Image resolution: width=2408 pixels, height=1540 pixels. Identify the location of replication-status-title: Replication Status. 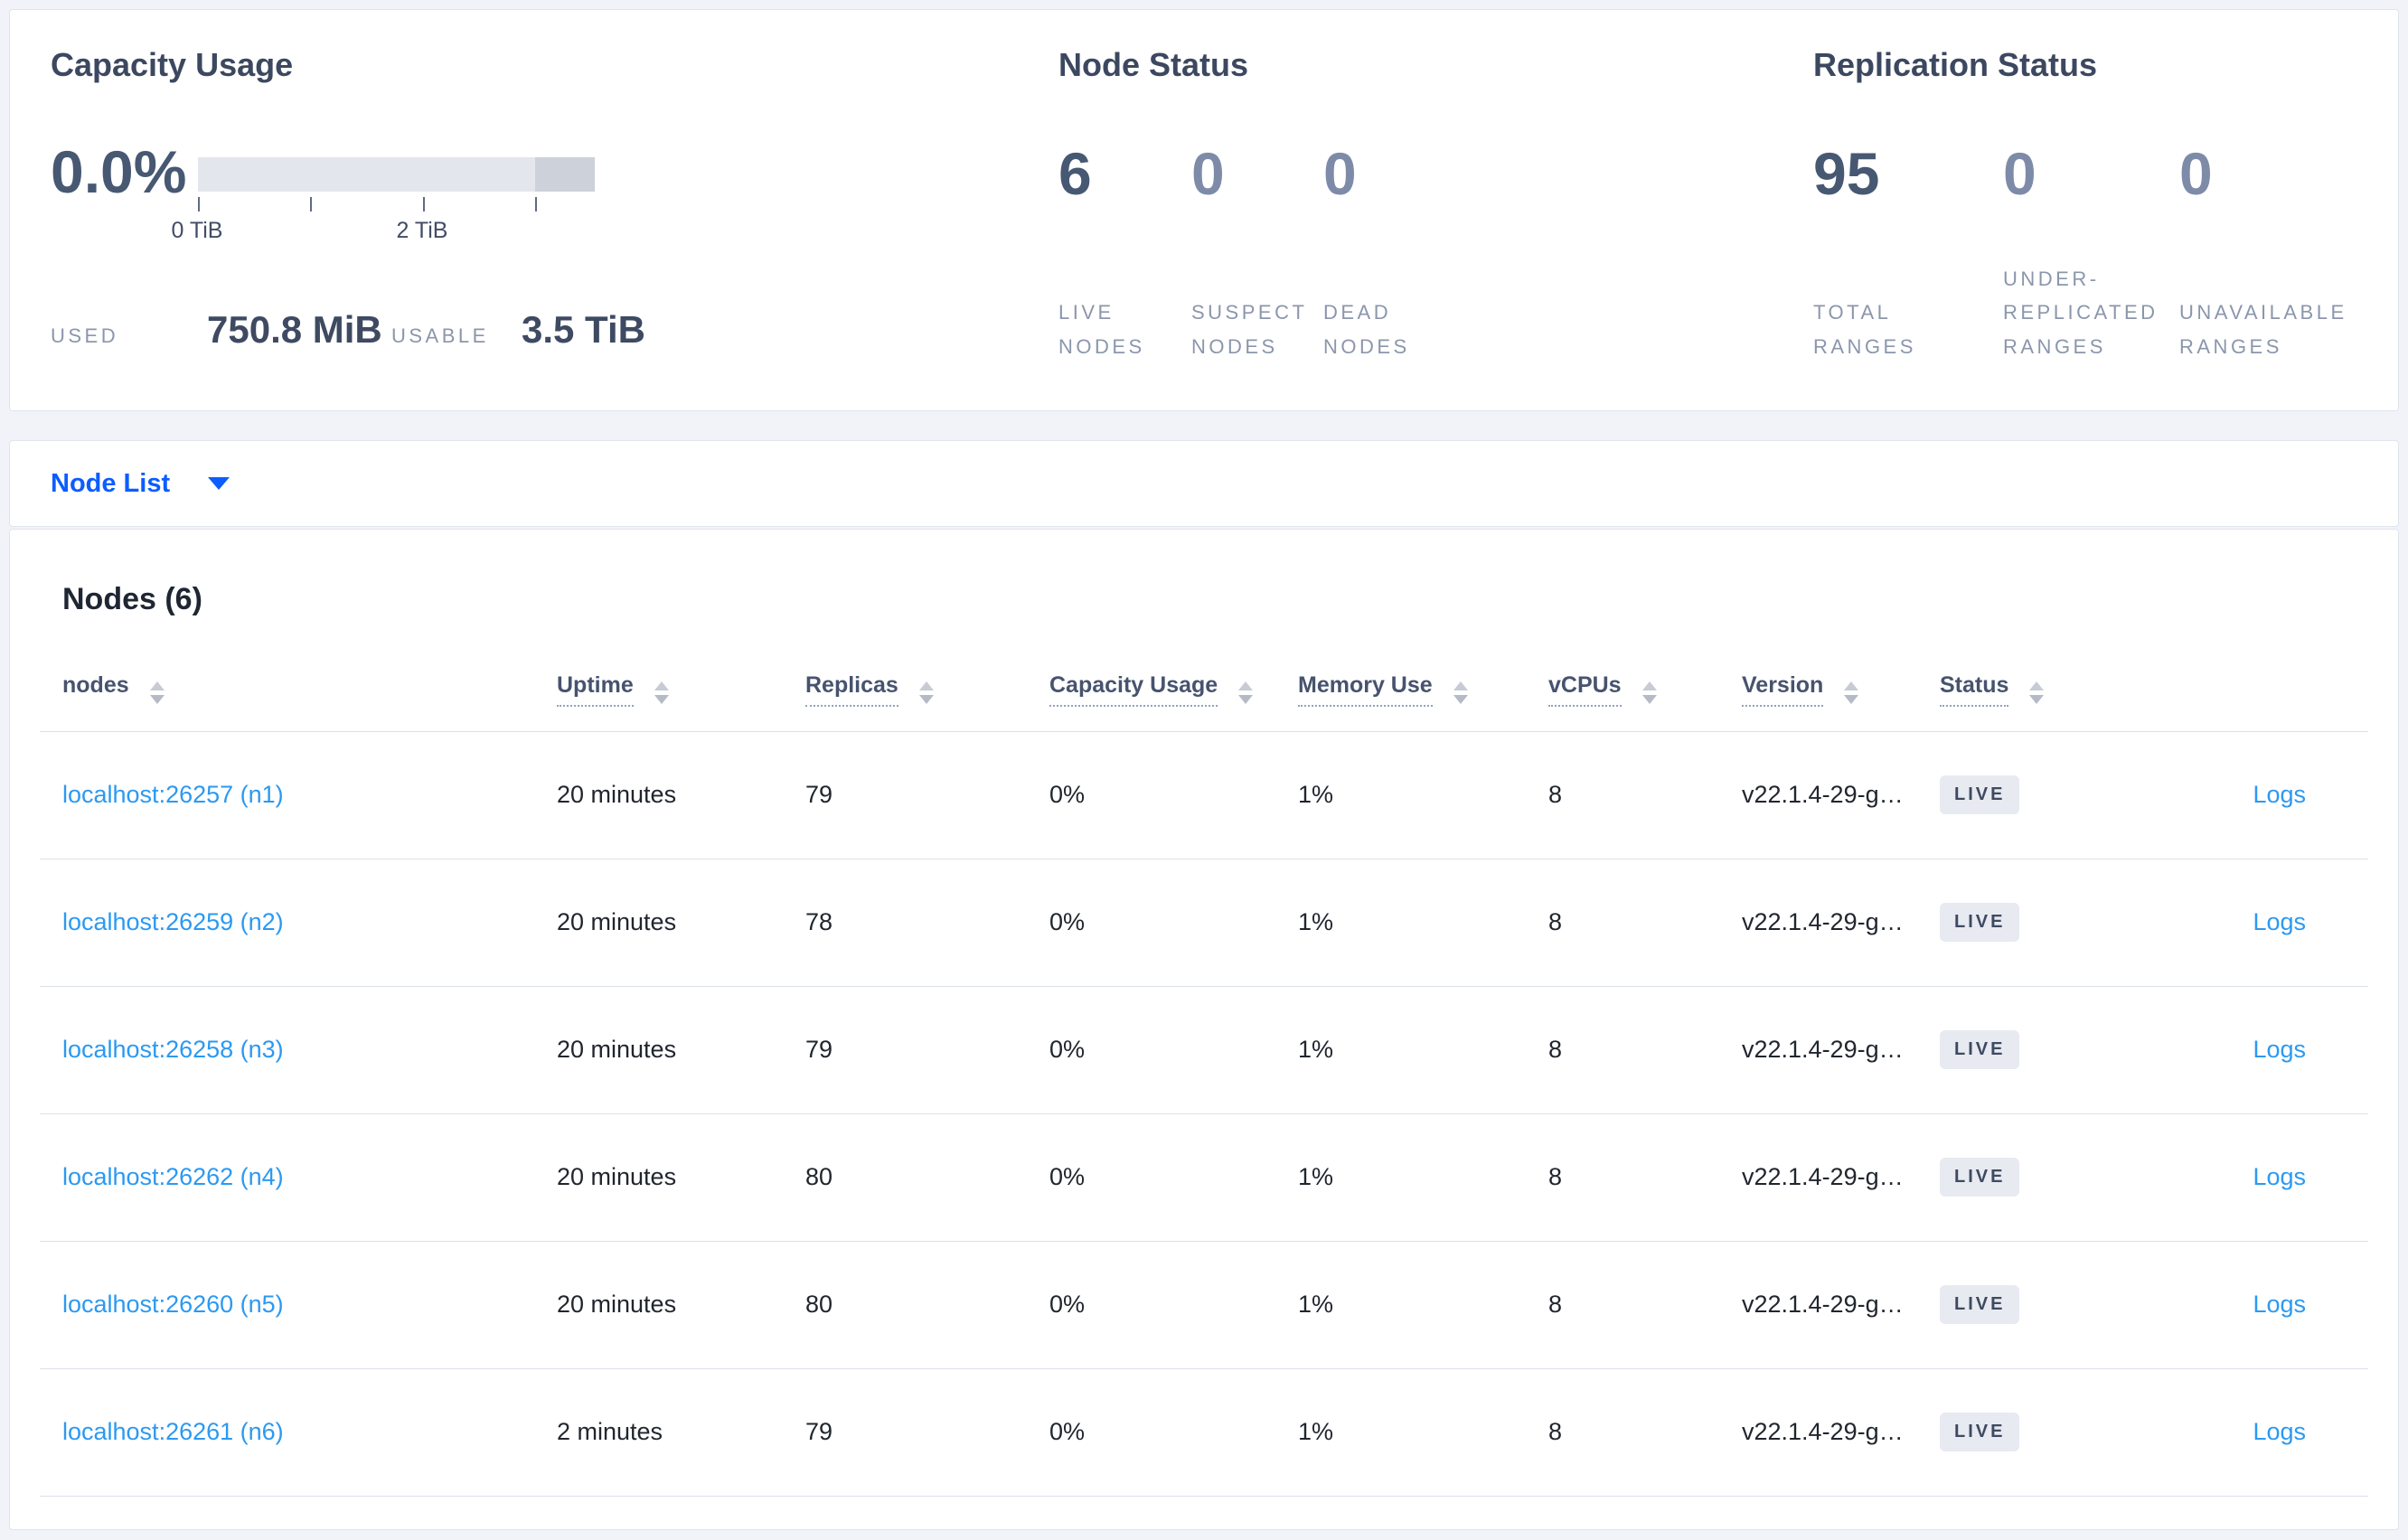
(1955, 64).